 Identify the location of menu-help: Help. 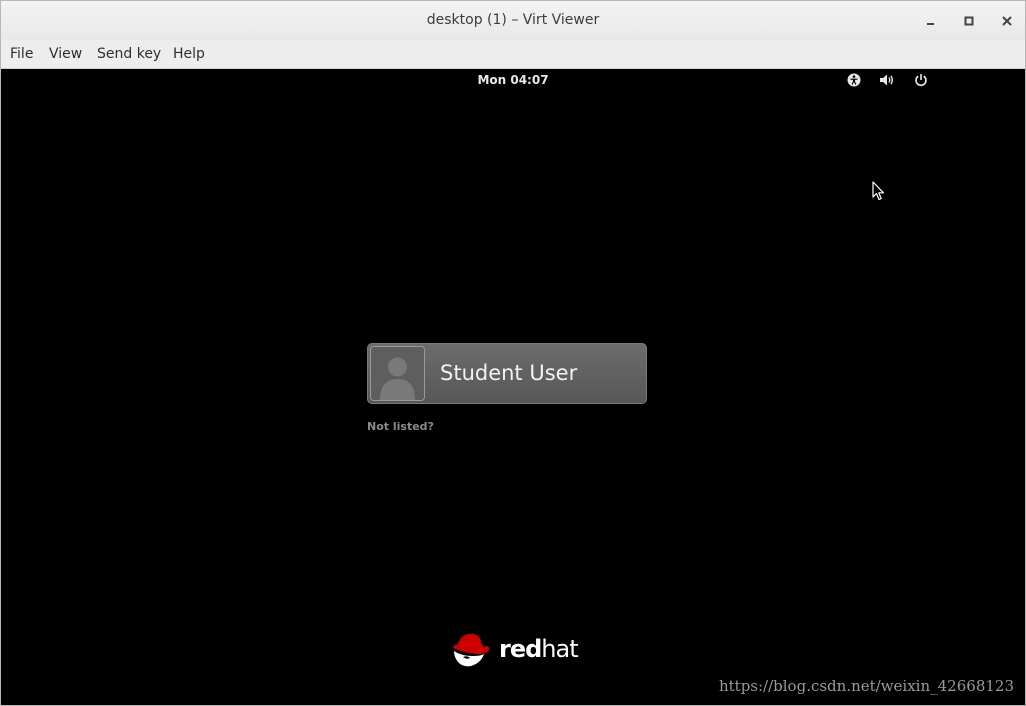
(189, 54).